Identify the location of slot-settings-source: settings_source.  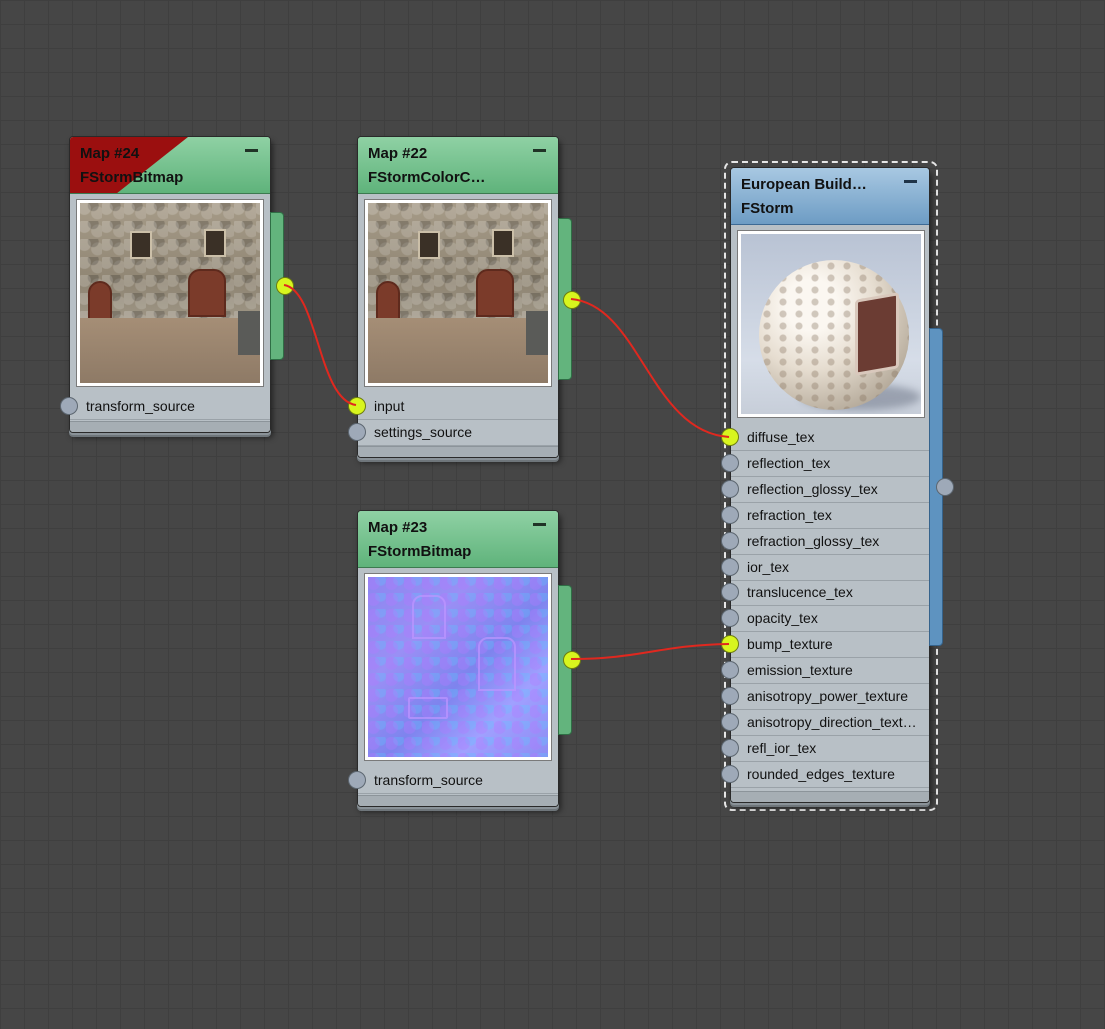
(453, 432).